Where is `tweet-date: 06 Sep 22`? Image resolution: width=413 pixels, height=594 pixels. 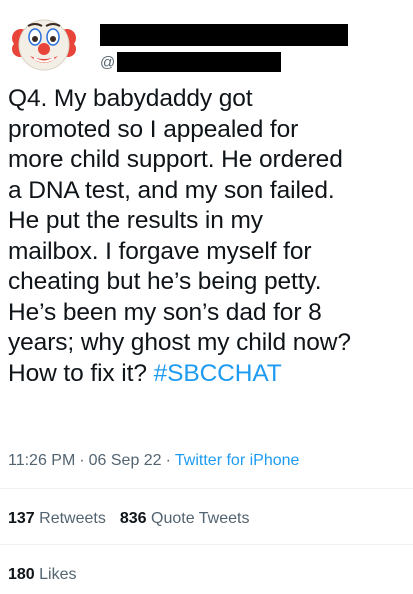
tweet-date: 06 Sep 22 is located at coordinates (125, 460).